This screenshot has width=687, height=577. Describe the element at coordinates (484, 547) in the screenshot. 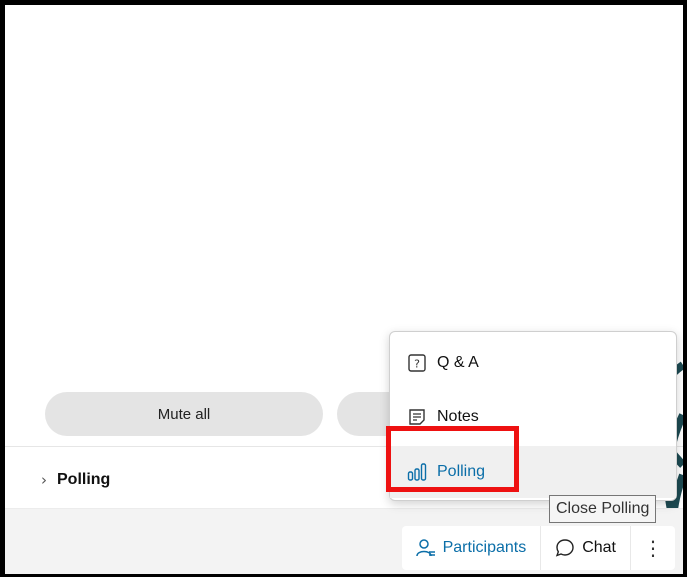

I see `participants-label: Participants` at that location.